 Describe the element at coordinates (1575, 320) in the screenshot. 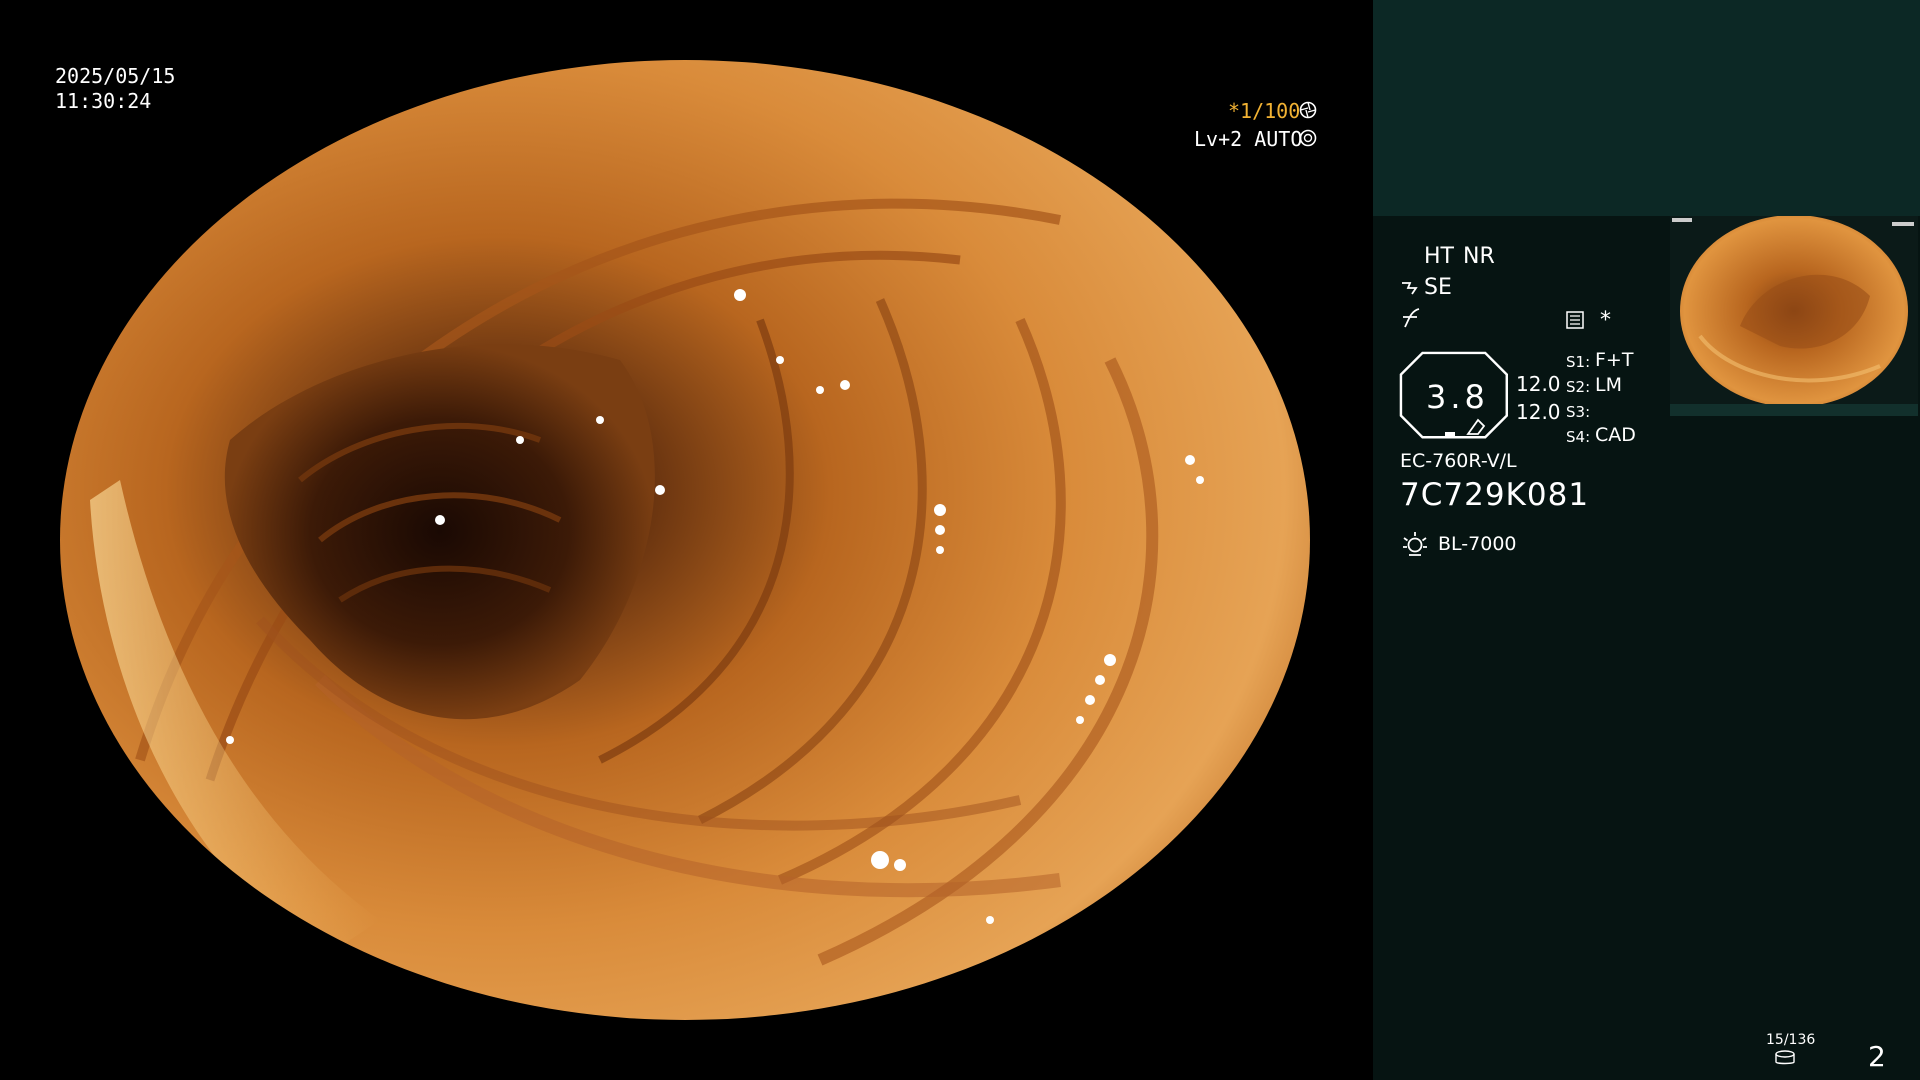

I see `document-icon` at that location.